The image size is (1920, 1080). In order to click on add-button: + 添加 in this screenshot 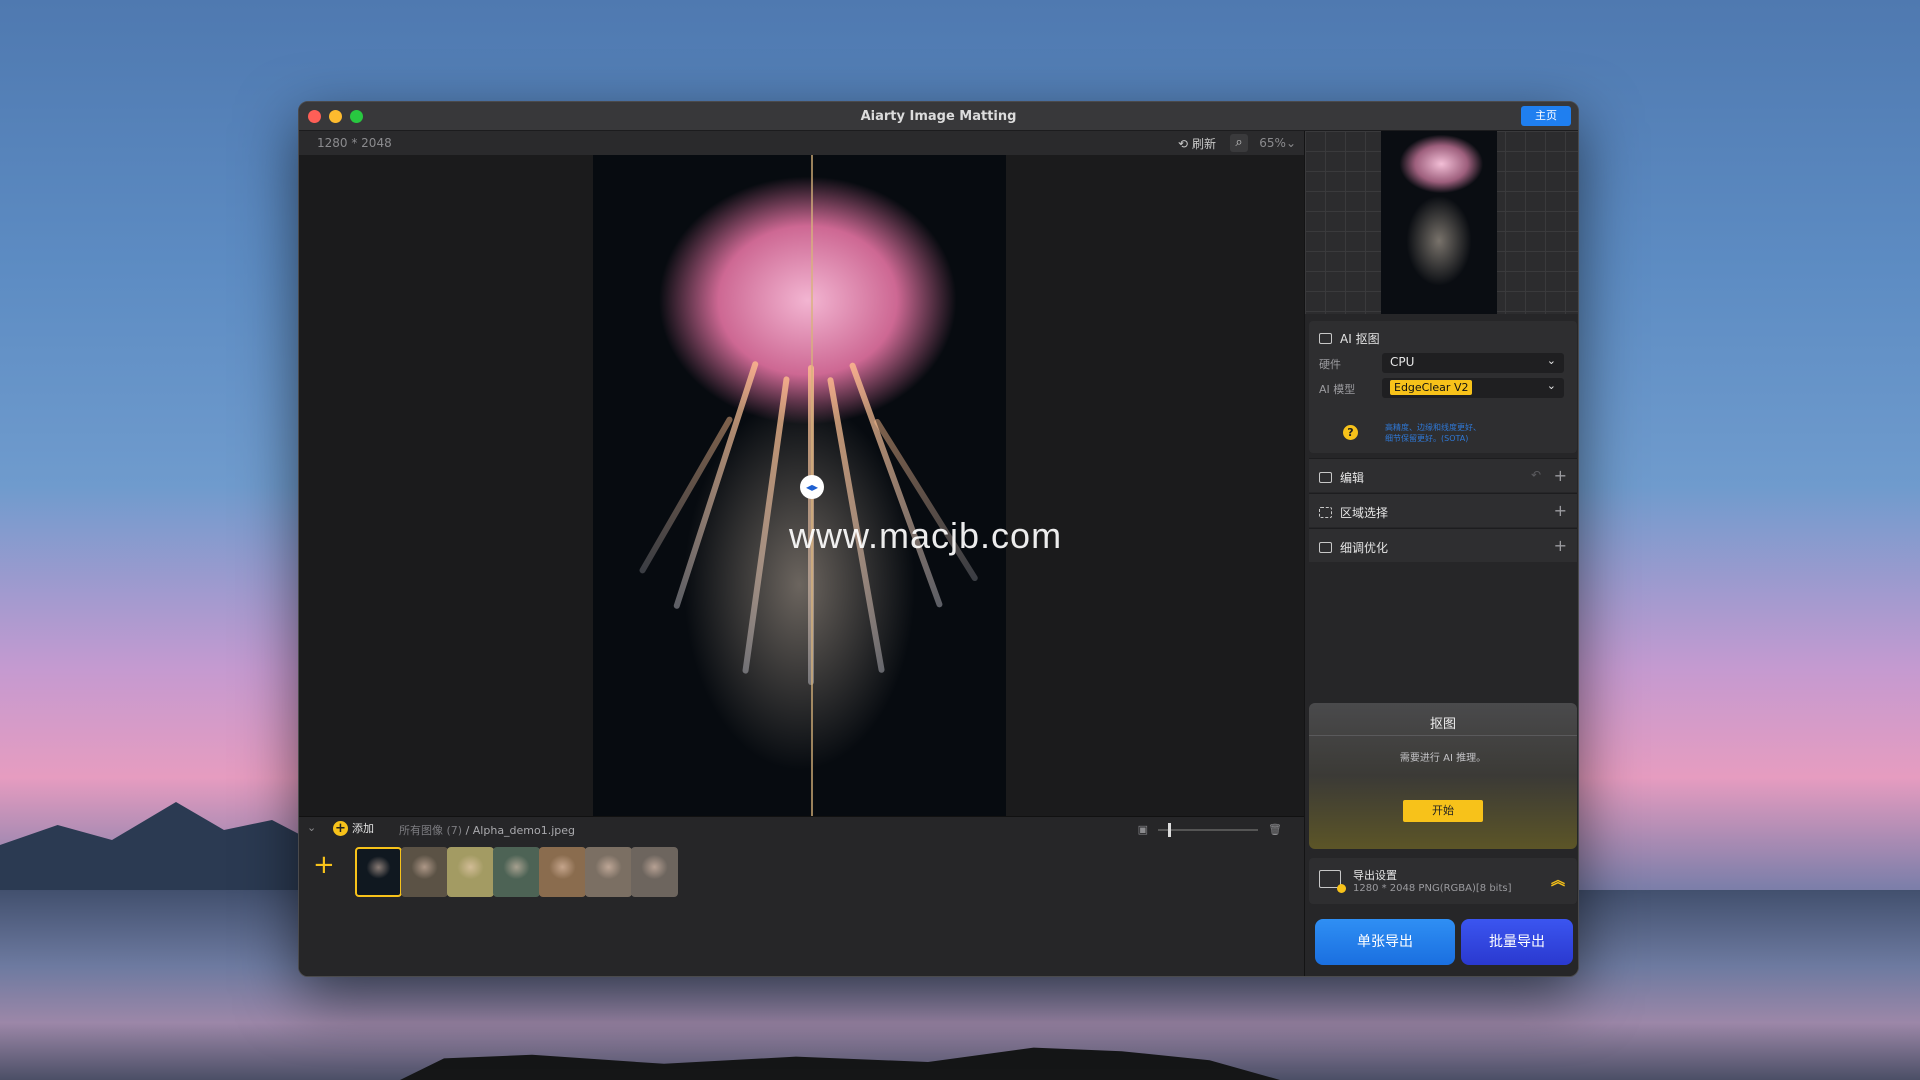, I will do `click(353, 828)`.